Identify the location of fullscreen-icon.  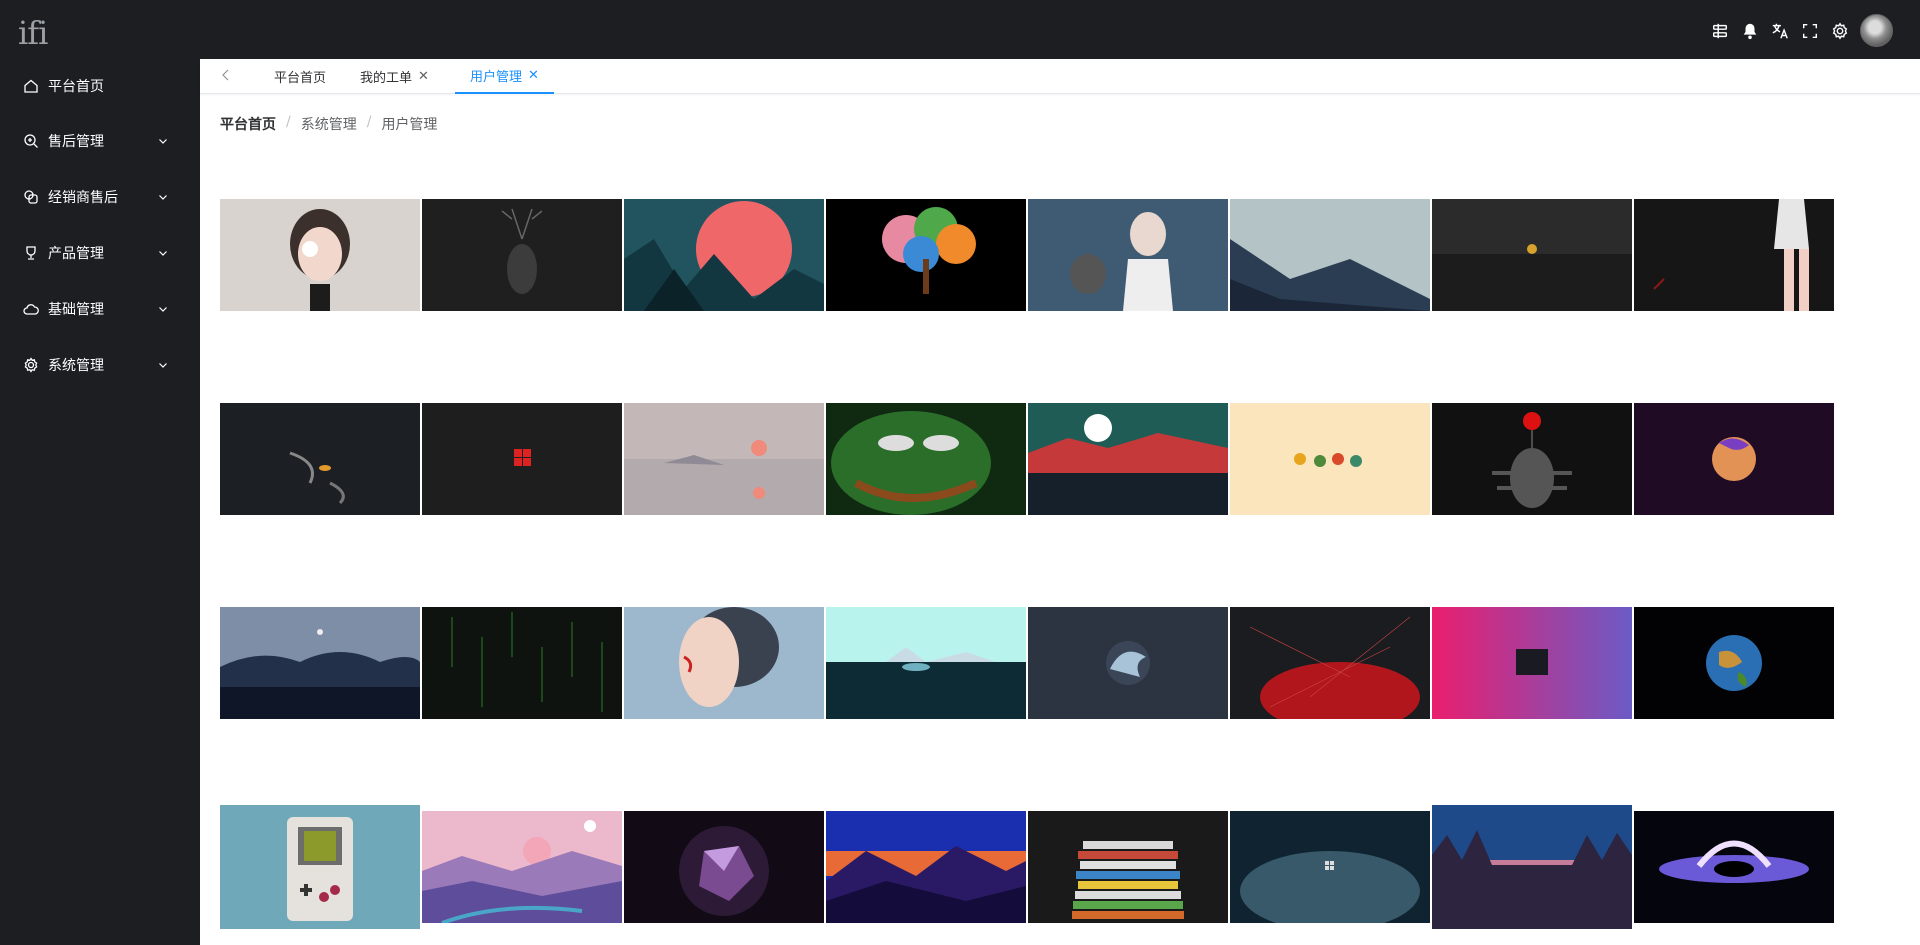
(1810, 31).